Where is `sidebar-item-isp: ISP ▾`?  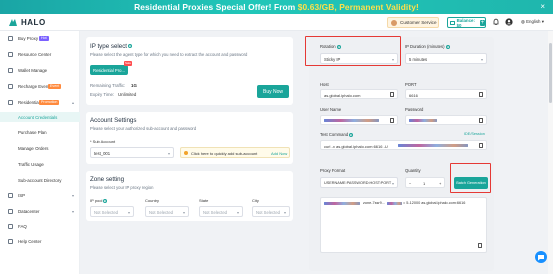
sidebar-item-isp: ISP ▾ is located at coordinates (40, 195).